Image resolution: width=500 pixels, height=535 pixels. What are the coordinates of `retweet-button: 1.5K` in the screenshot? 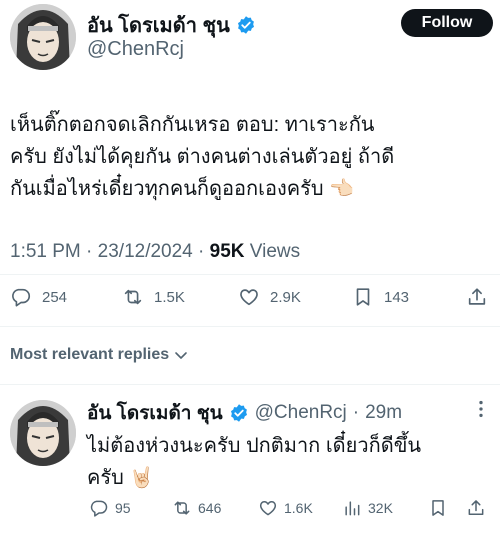 It's located at (153, 297).